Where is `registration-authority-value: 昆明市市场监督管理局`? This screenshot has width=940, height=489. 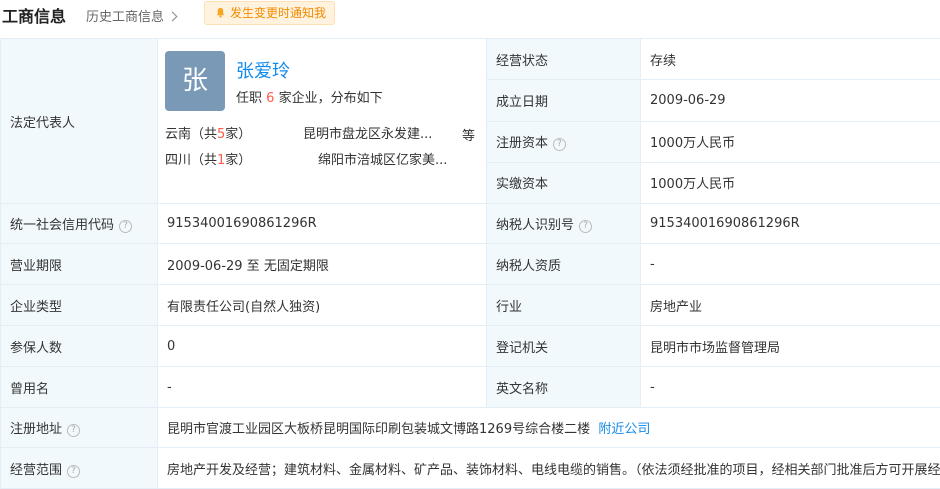
registration-authority-value: 昆明市市场监督管理局 is located at coordinates (790, 346).